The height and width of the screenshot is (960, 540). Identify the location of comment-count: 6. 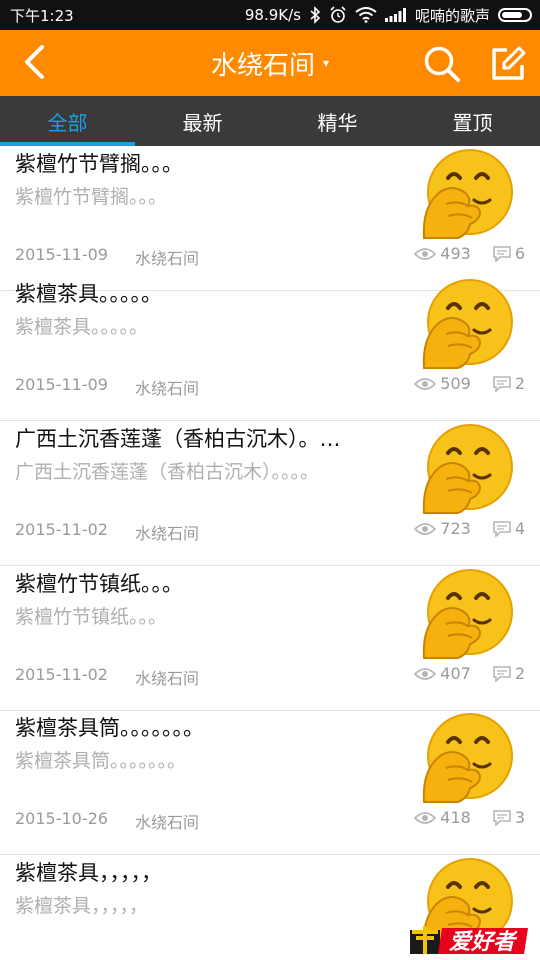
(519, 253).